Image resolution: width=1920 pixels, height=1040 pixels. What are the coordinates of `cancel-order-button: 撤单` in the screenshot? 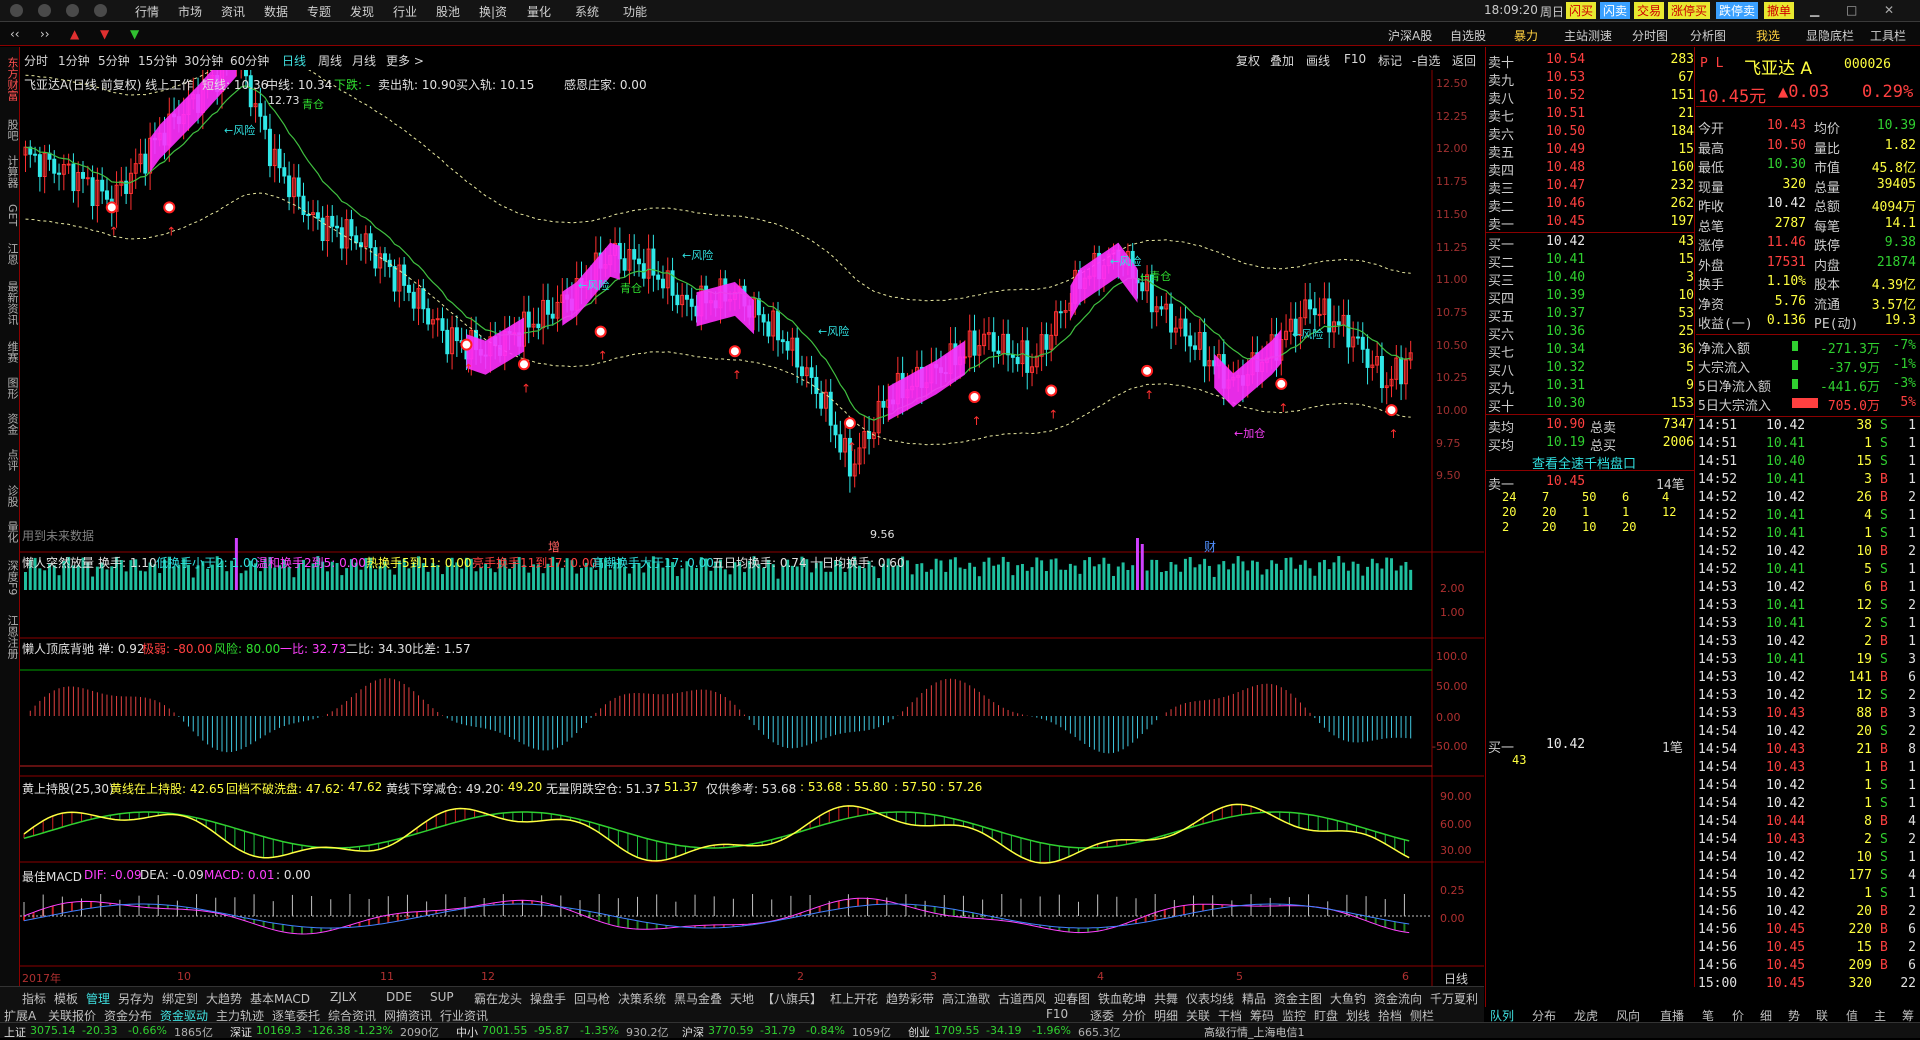 It's located at (1779, 10).